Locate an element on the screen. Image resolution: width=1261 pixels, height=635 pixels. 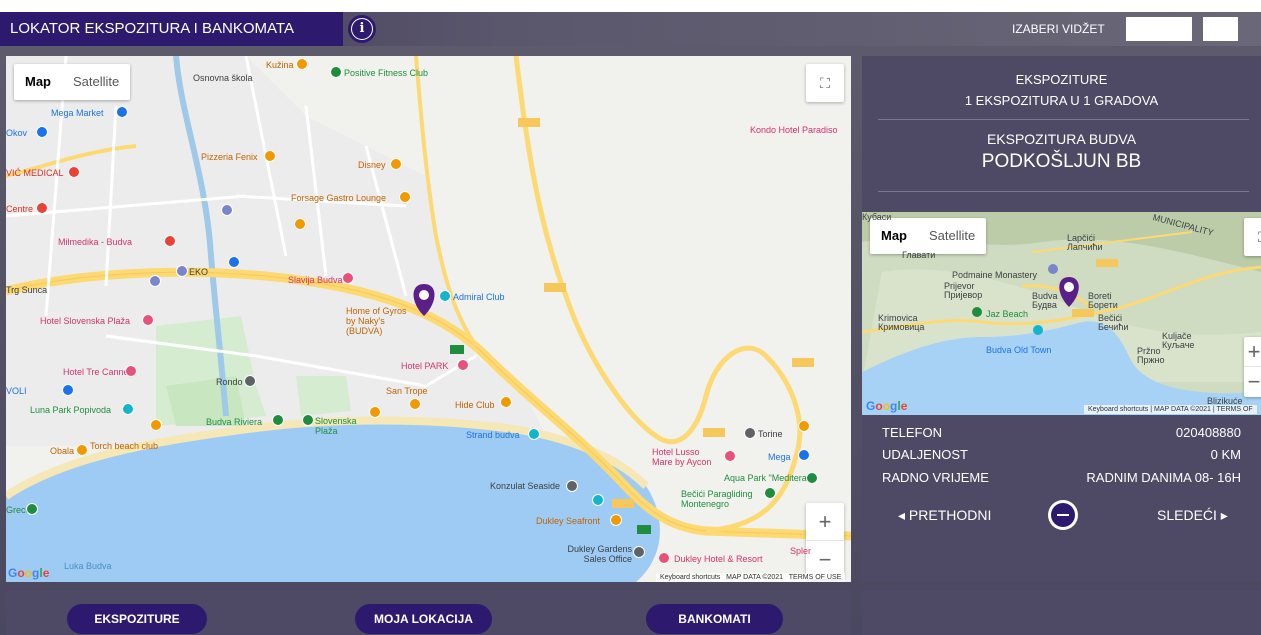
label-kuzina: Kužina is located at coordinates (280, 65).